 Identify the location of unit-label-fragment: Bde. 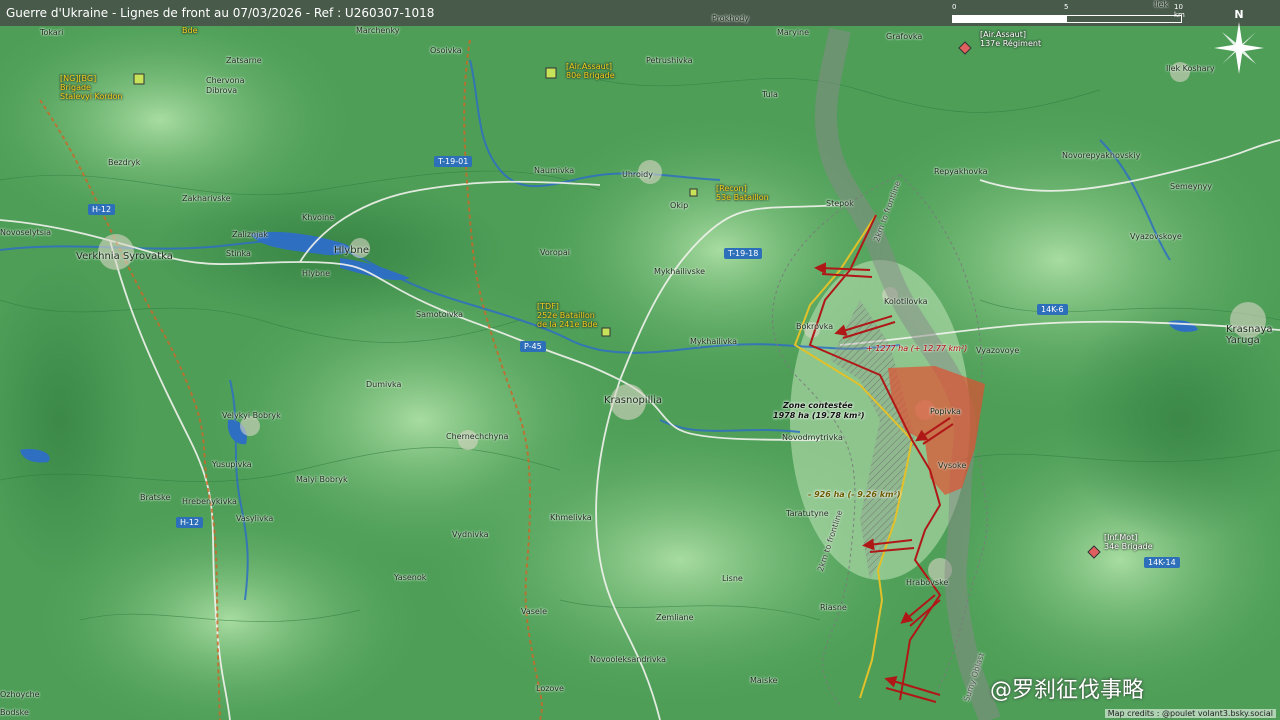
(190, 30).